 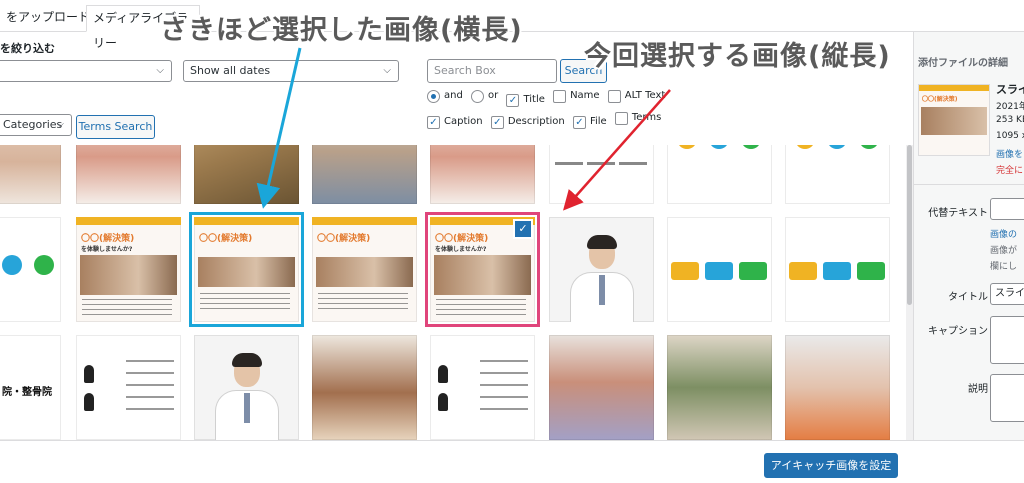 What do you see at coordinates (482, 269) in the screenshot?
I see `media-thumbnail-selected: ✓ 〇〇(解決策) を体験しませんか?` at bounding box center [482, 269].